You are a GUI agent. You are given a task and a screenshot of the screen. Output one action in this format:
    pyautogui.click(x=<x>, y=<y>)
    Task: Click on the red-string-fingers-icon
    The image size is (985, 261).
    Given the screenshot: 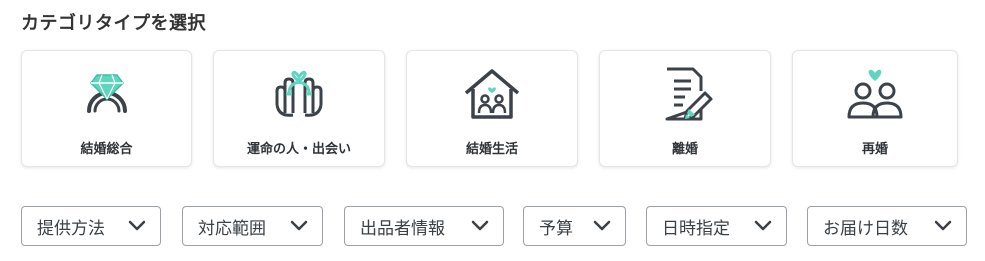 What is the action you would take?
    pyautogui.click(x=299, y=93)
    